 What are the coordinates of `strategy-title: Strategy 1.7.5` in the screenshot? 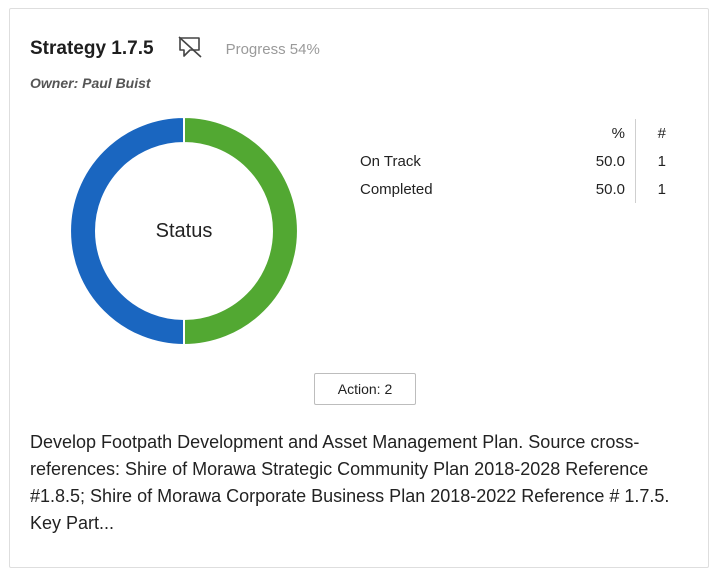 It's located at (92, 49).